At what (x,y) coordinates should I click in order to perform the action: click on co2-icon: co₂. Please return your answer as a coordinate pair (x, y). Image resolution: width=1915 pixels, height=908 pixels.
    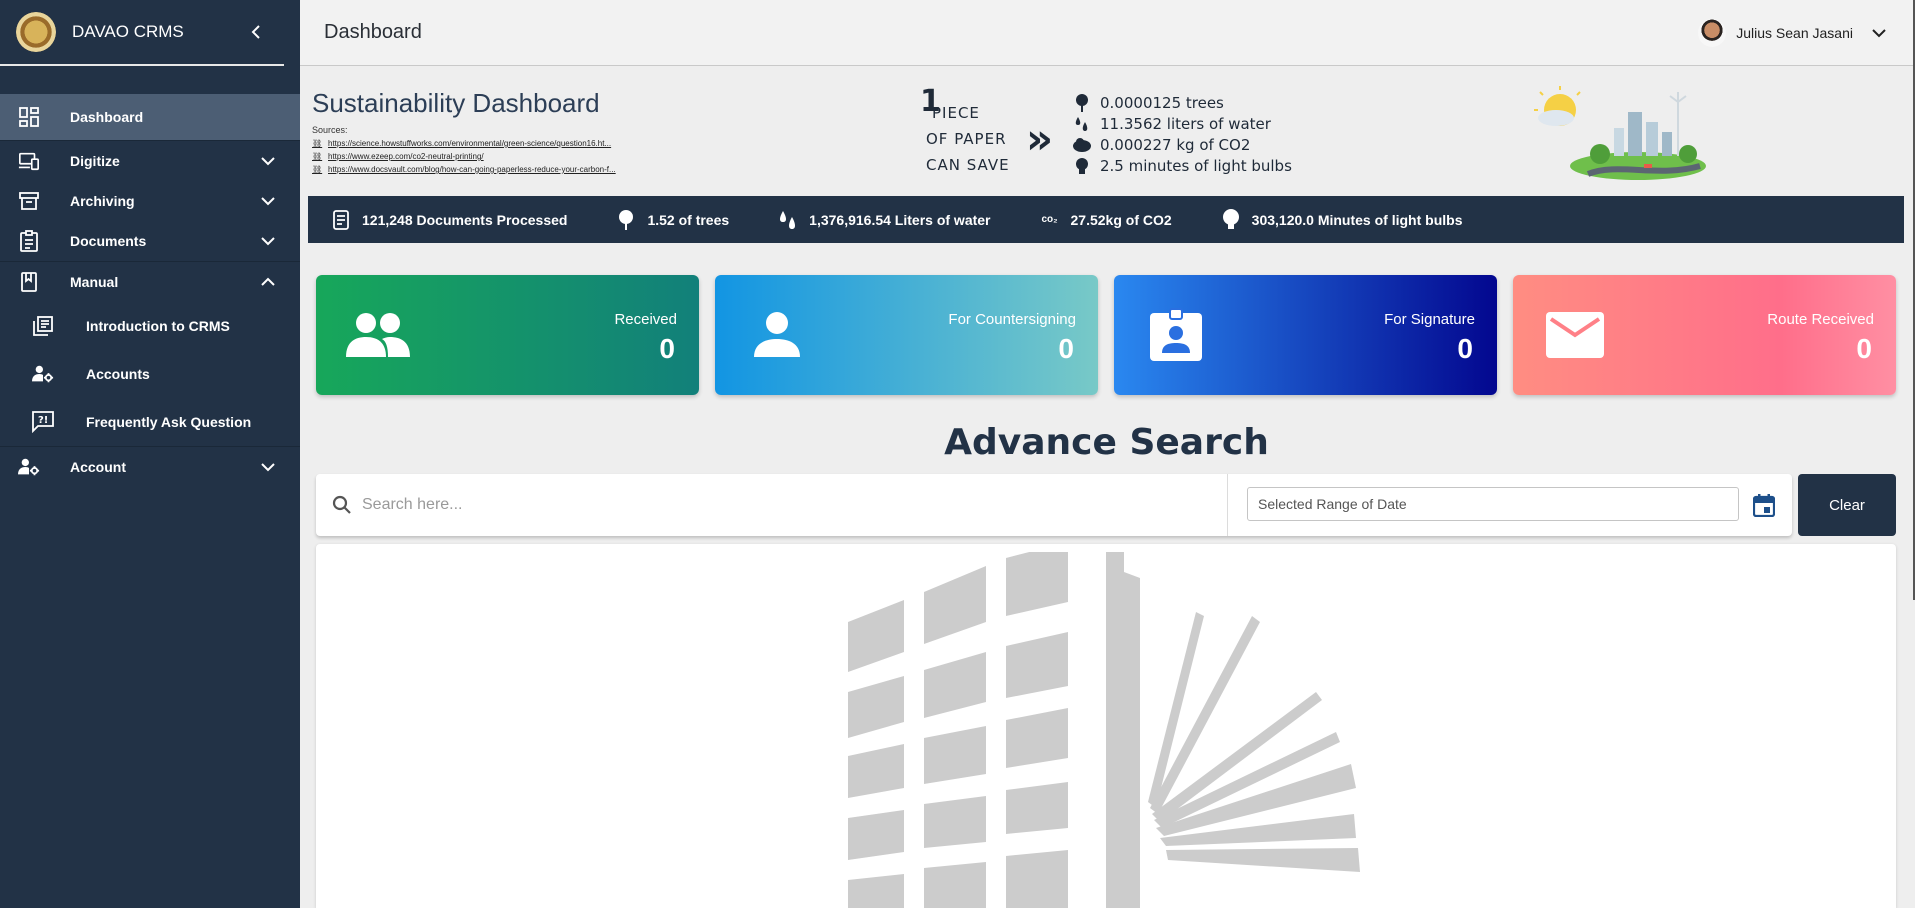
    Looking at the image, I should click on (1049, 219).